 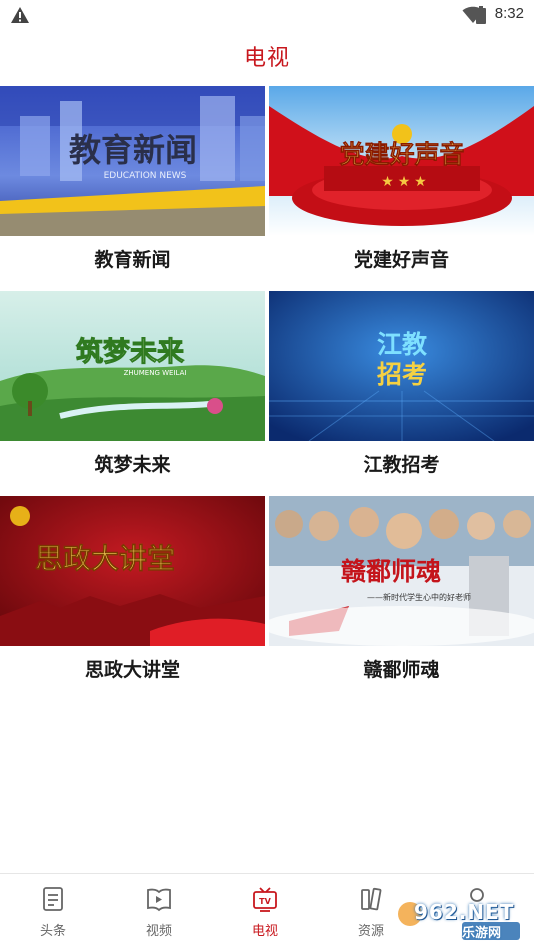 I want to click on program-card-dream-future: 筑梦未来 ZHUMENG WEILAI 筑梦未来, so click(x=132, y=393).